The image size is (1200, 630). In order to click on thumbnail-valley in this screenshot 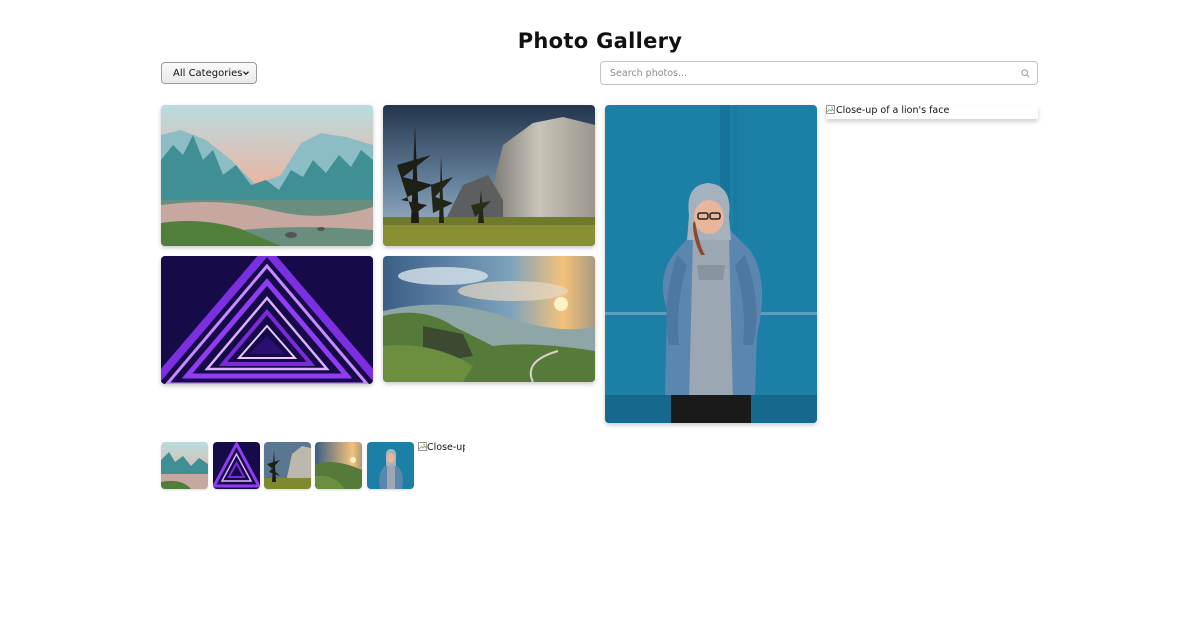, I will do `click(184, 465)`.